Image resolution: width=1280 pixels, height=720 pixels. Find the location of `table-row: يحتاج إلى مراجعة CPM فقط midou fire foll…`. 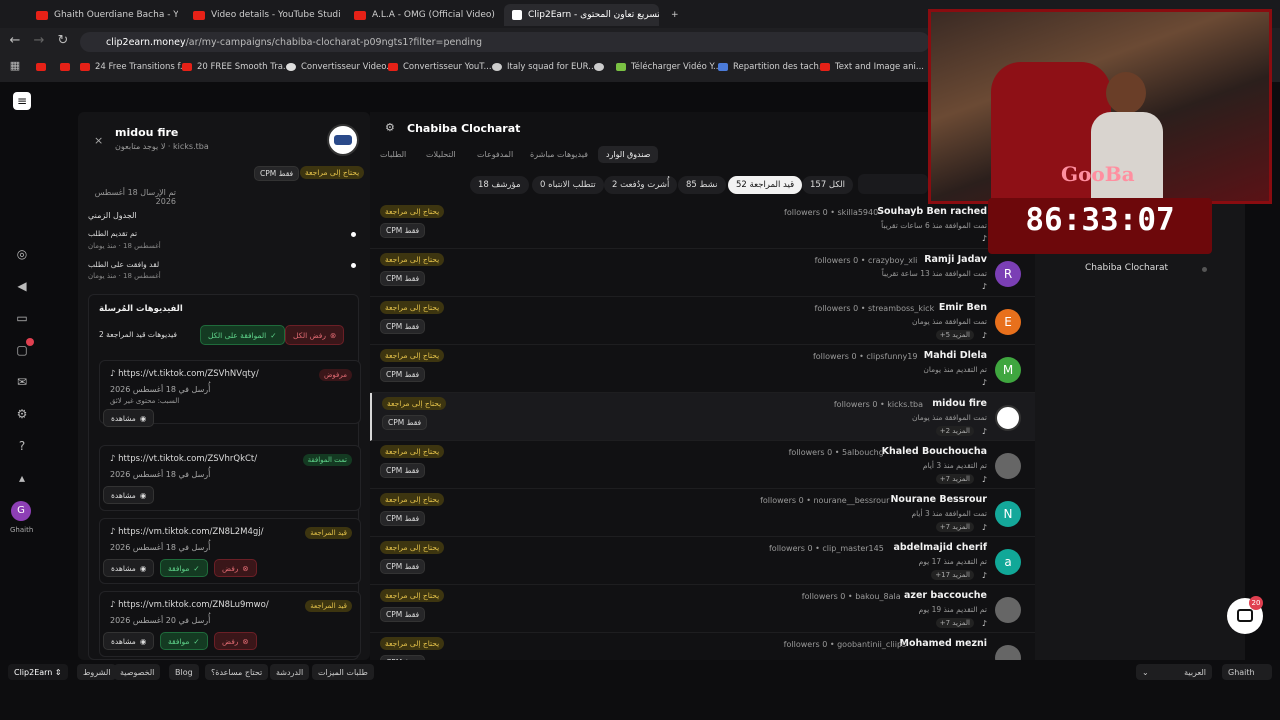

table-row: يحتاج إلى مراجعة CPM فقط midou fire foll… is located at coordinates (708, 417).